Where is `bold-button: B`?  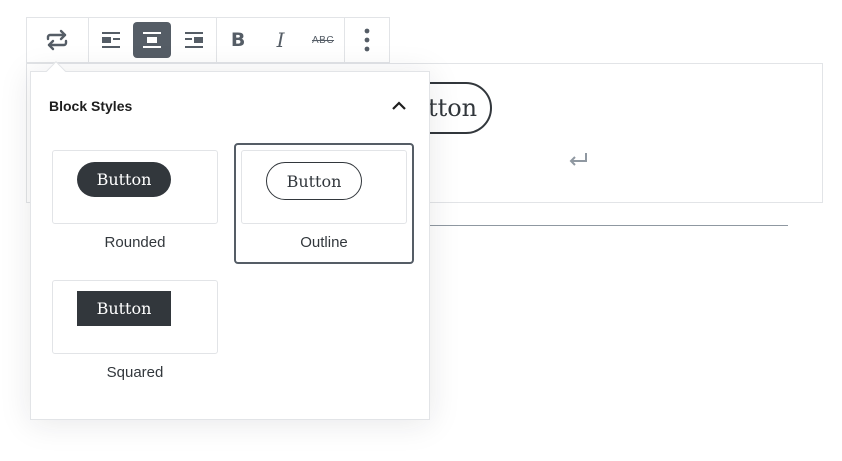
bold-button: B is located at coordinates (238, 40).